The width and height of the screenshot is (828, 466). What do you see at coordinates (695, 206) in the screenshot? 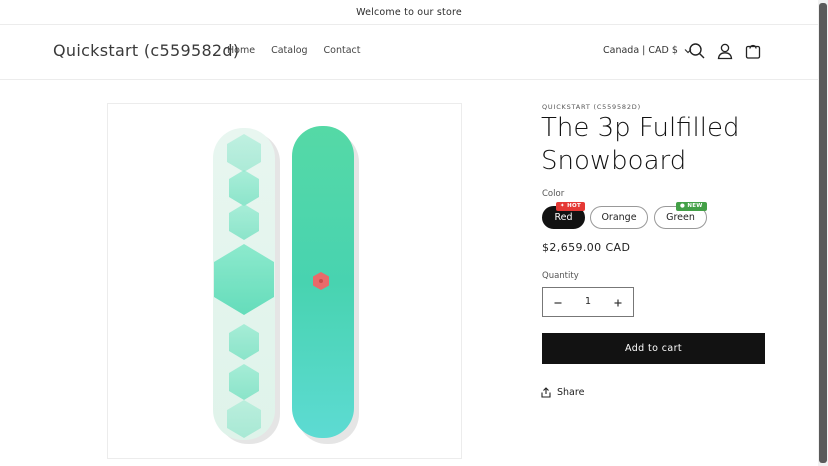
I see `new-badge-label: NEW` at bounding box center [695, 206].